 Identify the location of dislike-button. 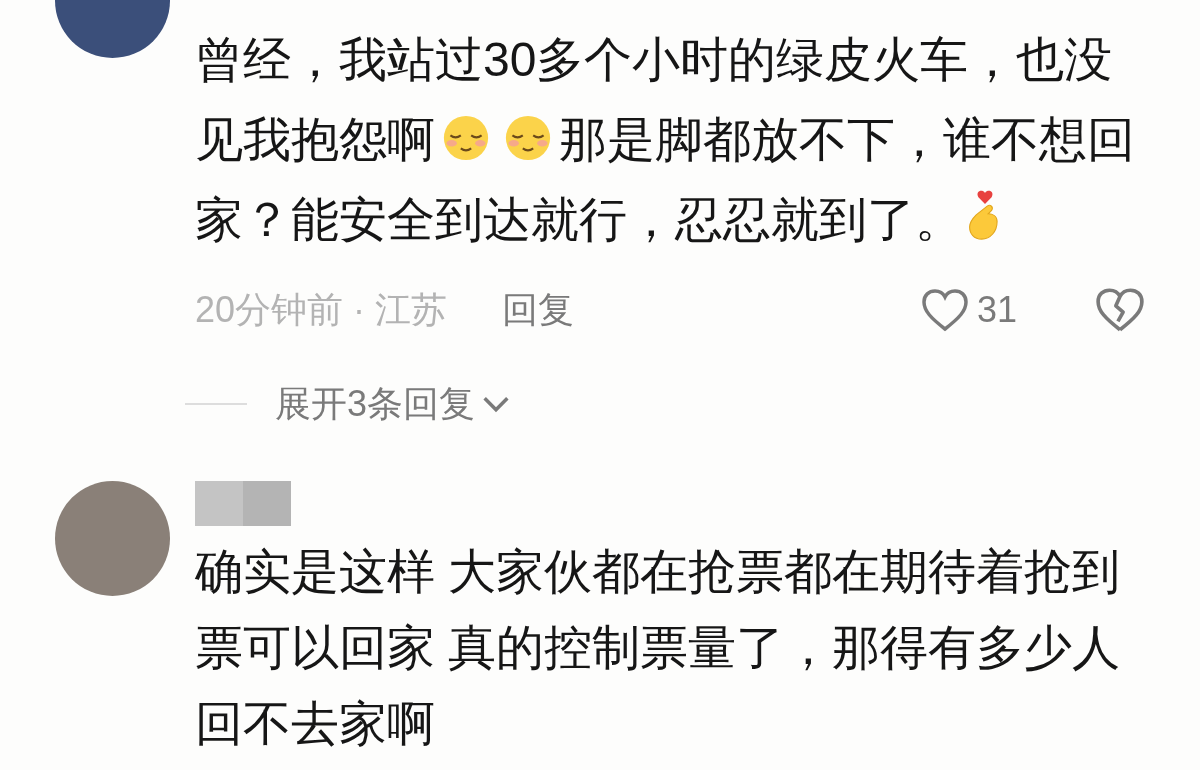
(1120, 310).